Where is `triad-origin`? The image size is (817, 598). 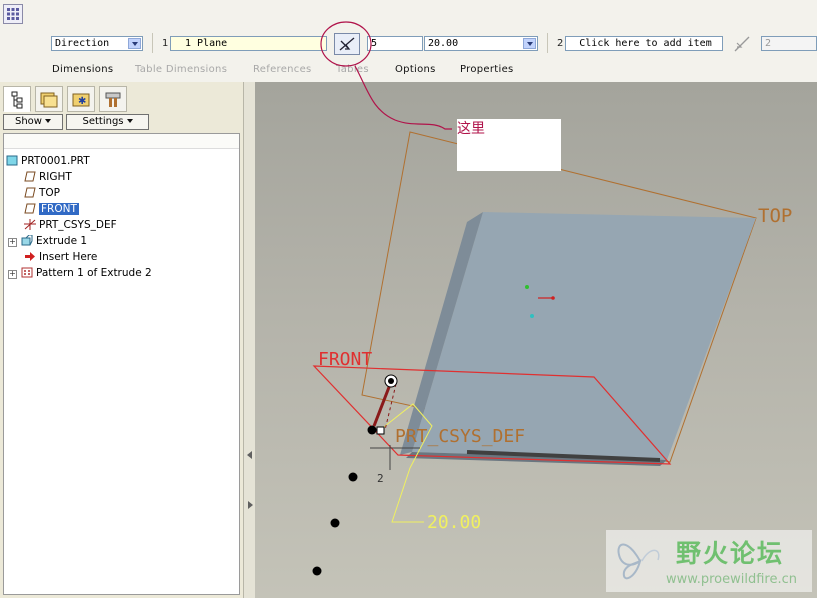 triad-origin is located at coordinates (553, 298).